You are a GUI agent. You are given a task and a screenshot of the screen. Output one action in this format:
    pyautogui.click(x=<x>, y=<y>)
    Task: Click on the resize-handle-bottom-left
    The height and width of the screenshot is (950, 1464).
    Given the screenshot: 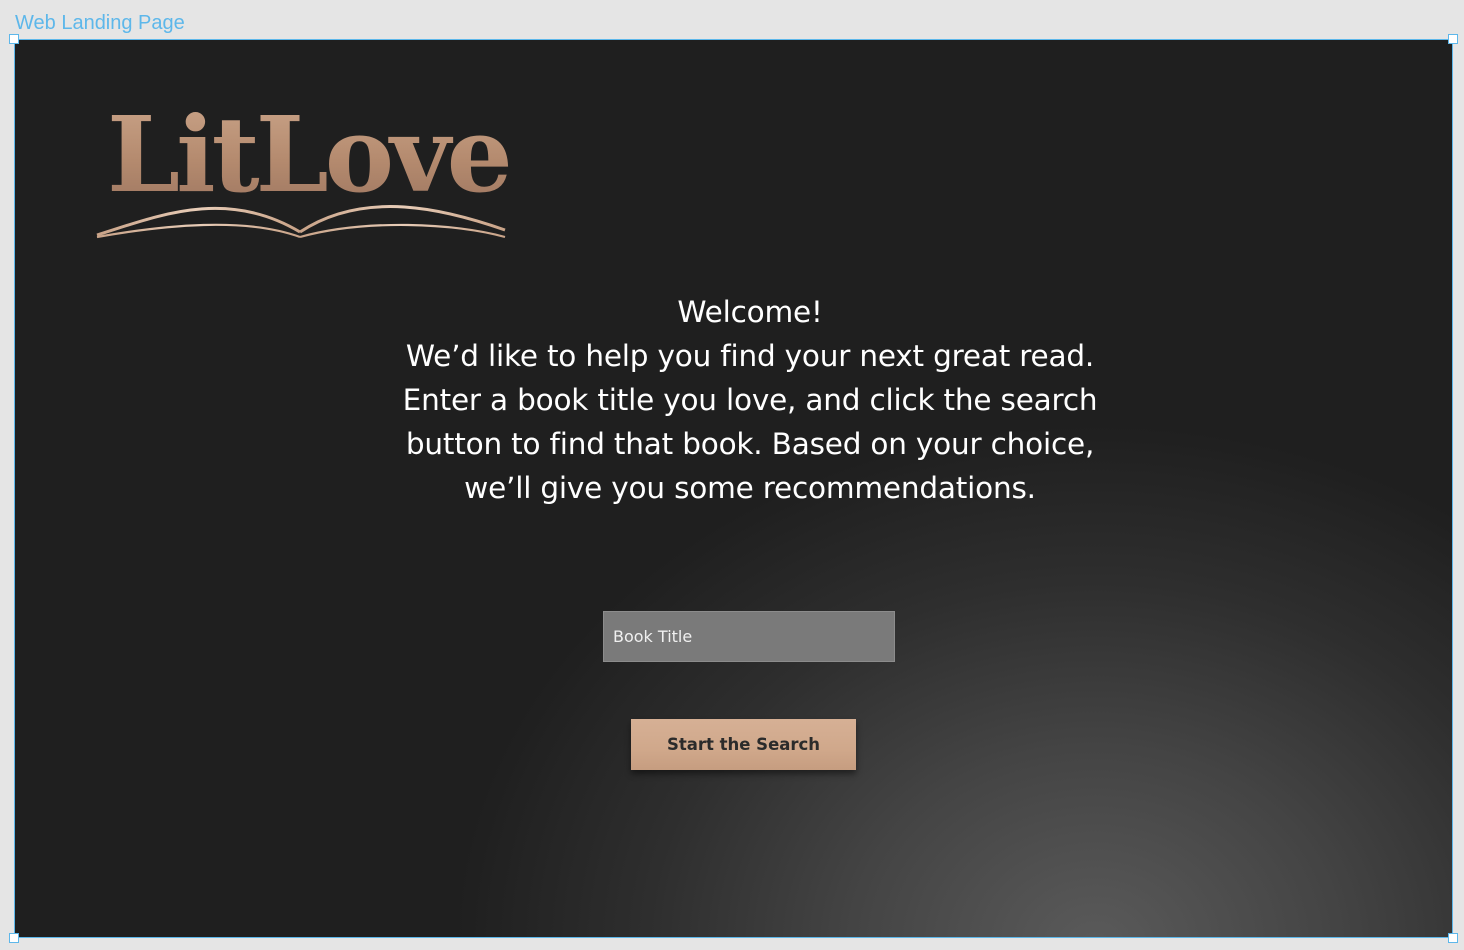 What is the action you would take?
    pyautogui.click(x=14, y=938)
    